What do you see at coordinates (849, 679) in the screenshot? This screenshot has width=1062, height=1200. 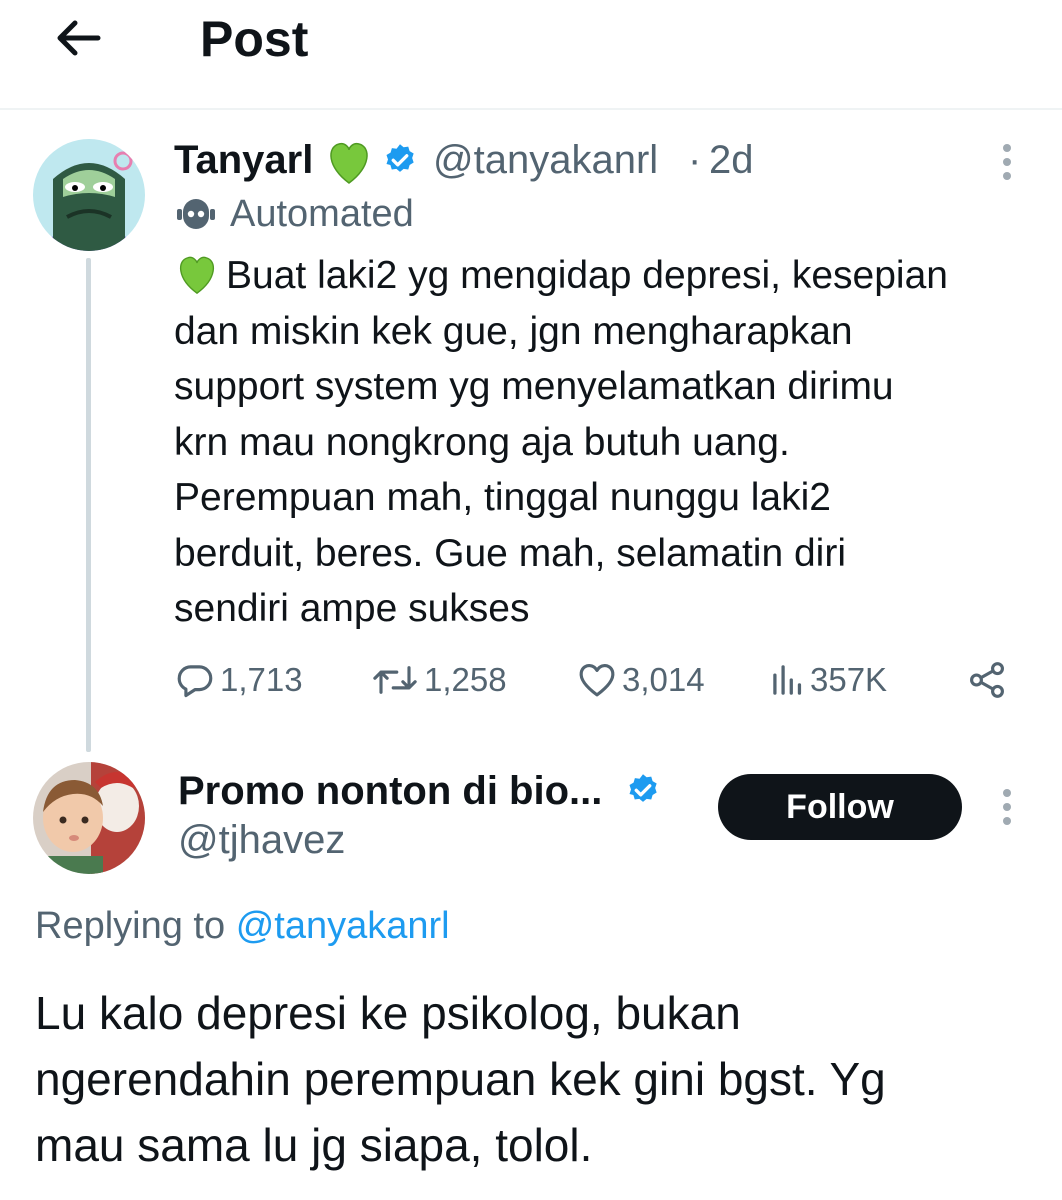 I see `view-count: 357K` at bounding box center [849, 679].